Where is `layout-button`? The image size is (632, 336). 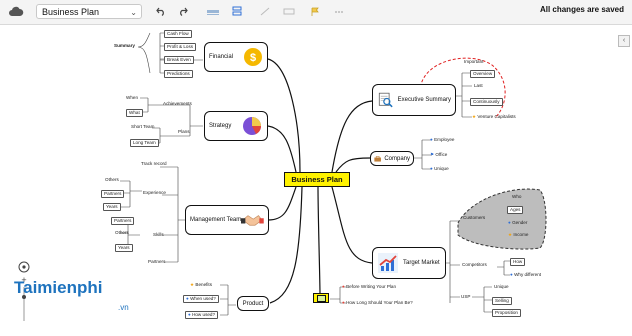 layout-button is located at coordinates (237, 11).